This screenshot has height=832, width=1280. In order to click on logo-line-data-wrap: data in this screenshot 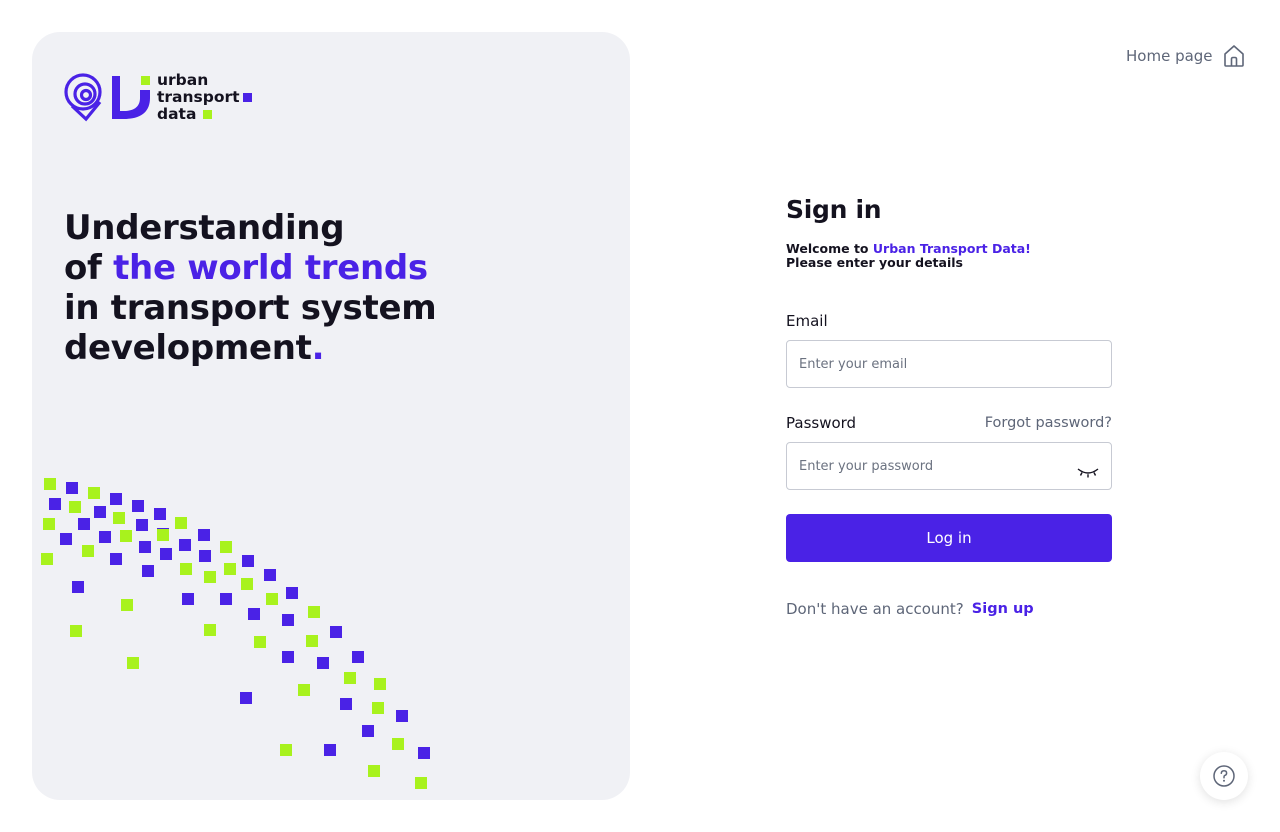, I will do `click(198, 114)`.